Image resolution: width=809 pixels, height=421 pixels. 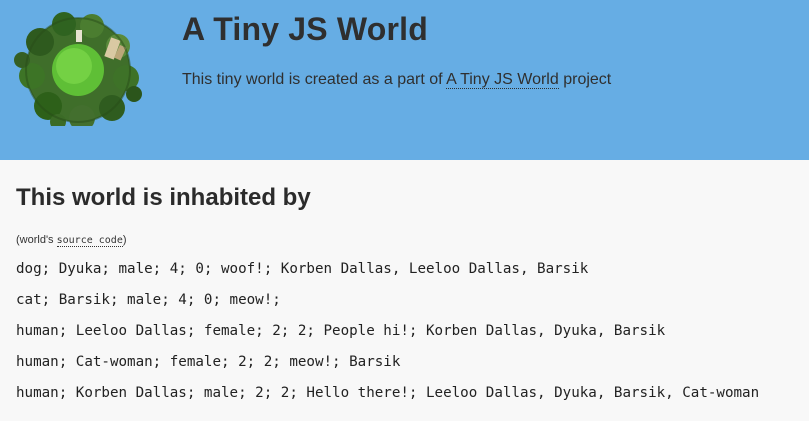 I want to click on source-note: (world's source code), so click(x=71, y=240).